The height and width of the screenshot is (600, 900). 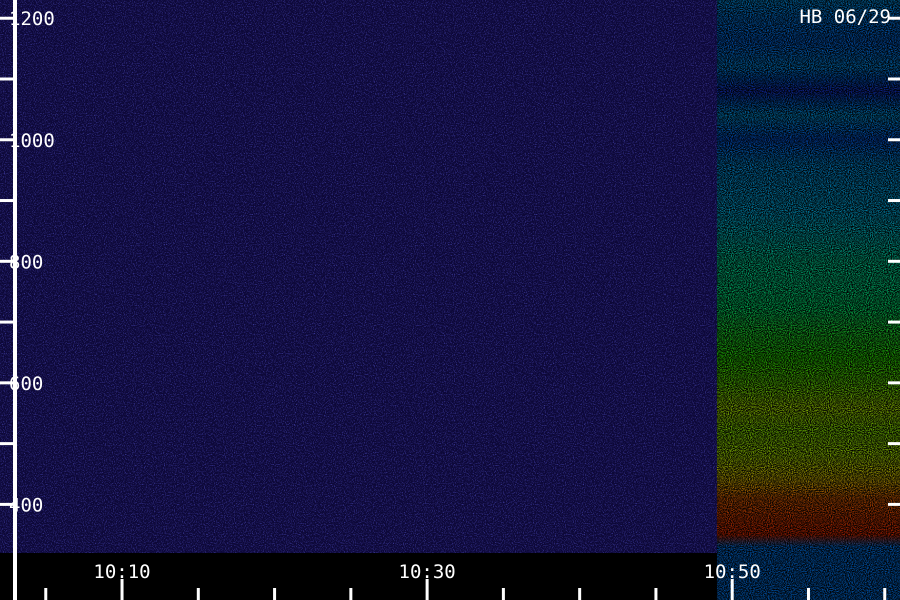 I want to click on y-tick-label: 800, so click(x=26, y=262).